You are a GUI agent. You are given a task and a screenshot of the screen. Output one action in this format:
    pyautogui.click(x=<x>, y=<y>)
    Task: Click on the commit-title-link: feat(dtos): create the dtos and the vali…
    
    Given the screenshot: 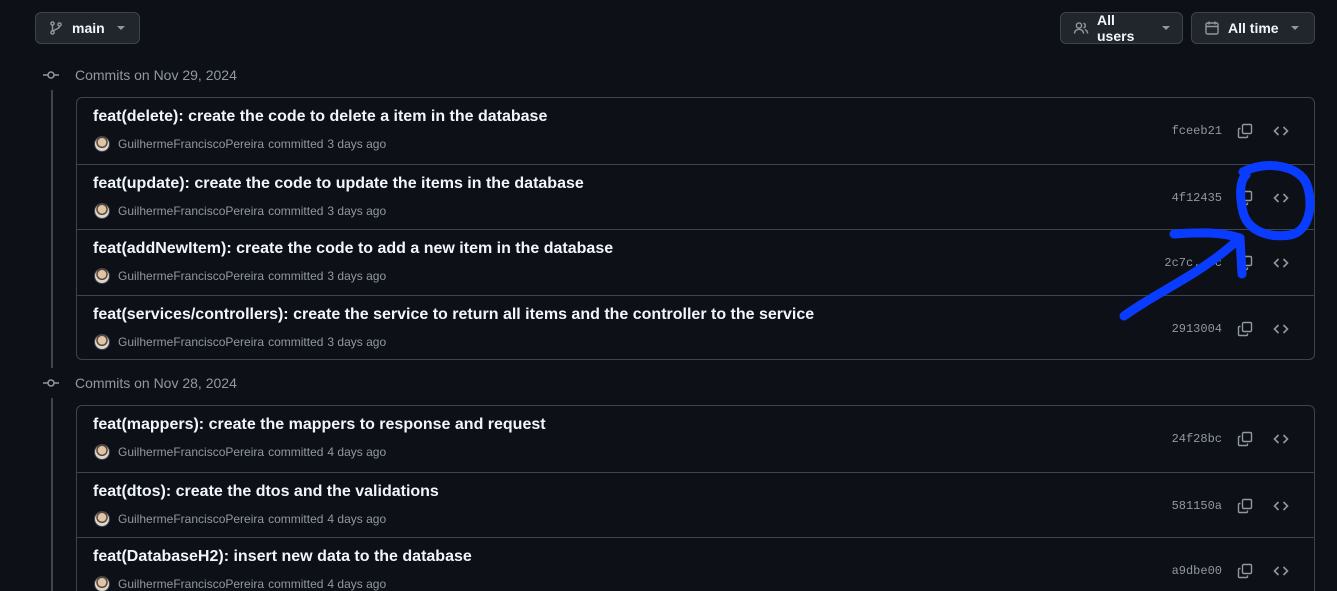 What is the action you would take?
    pyautogui.click(x=266, y=492)
    